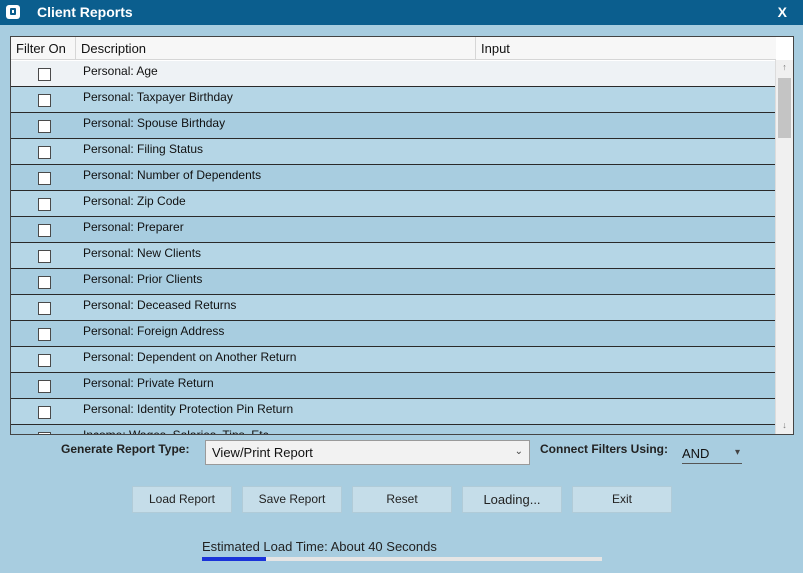 The width and height of the screenshot is (803, 573). Describe the element at coordinates (143, 149) in the screenshot. I see `row-description: Personal: Filing Status` at that location.